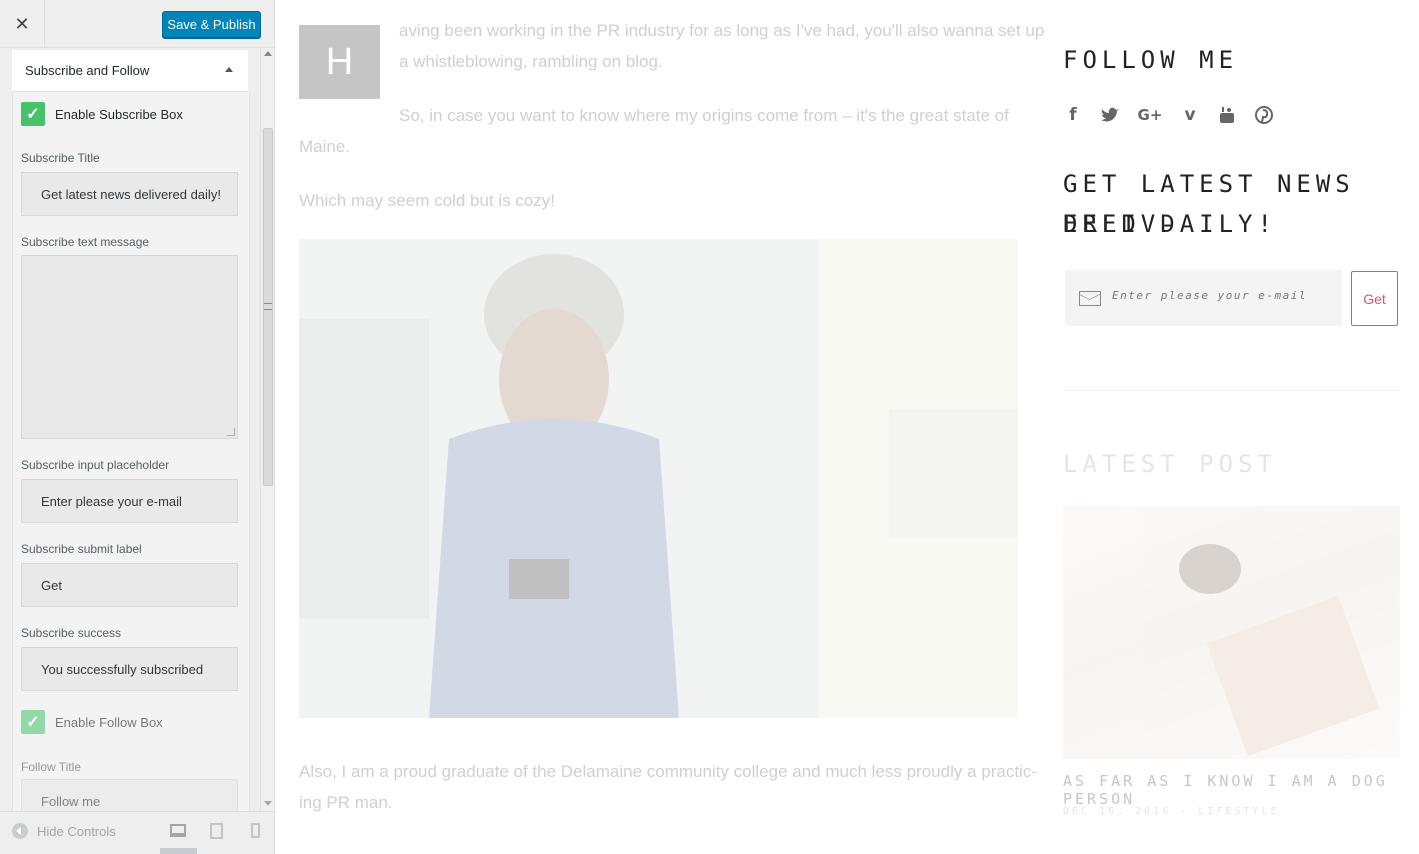  Describe the element at coordinates (119, 114) in the screenshot. I see `enable-subscribe-label: Enable Subscribe Box` at that location.